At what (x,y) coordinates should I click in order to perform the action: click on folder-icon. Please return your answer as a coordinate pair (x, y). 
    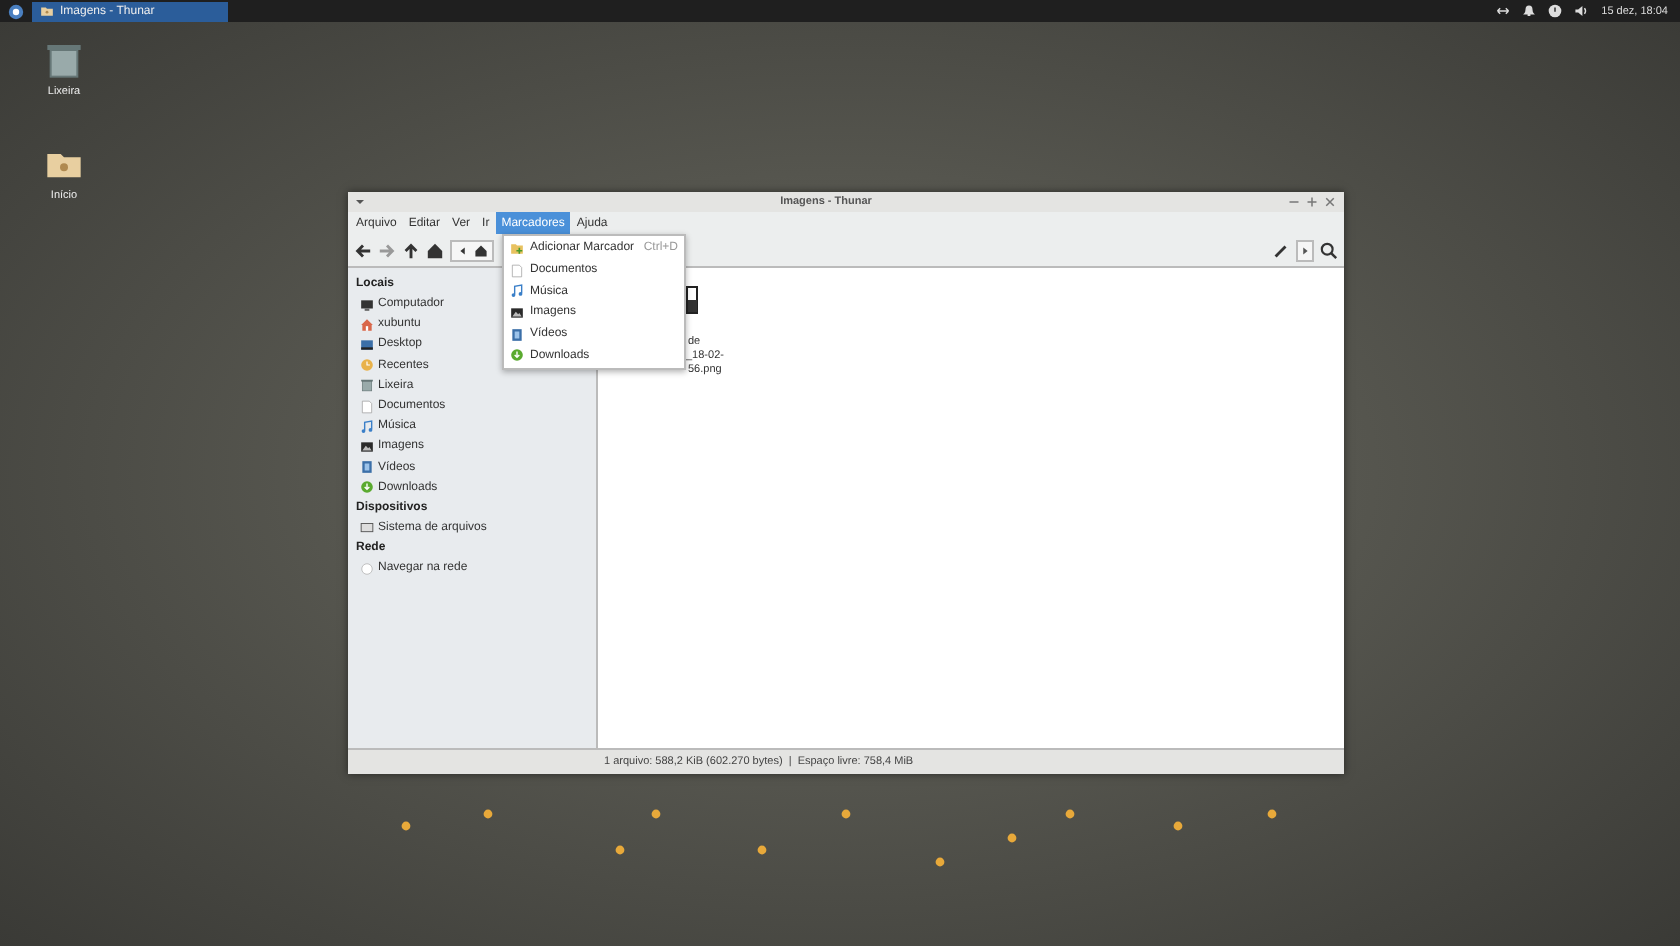
    Looking at the image, I should click on (47, 11).